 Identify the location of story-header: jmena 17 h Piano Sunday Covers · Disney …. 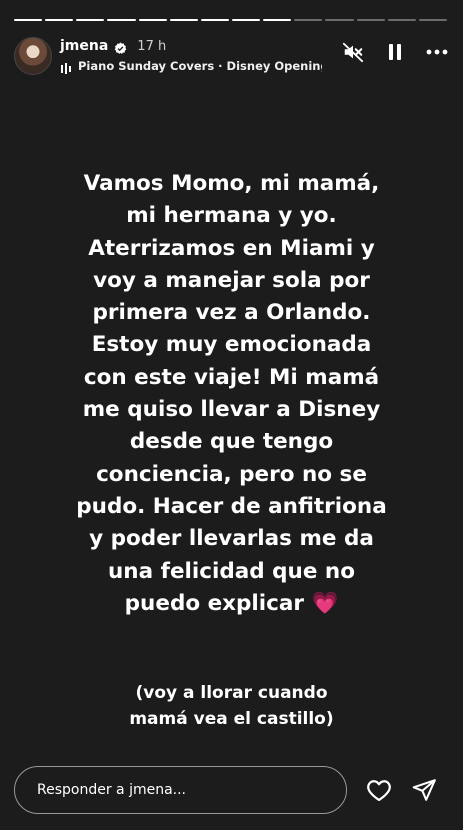
(231, 56).